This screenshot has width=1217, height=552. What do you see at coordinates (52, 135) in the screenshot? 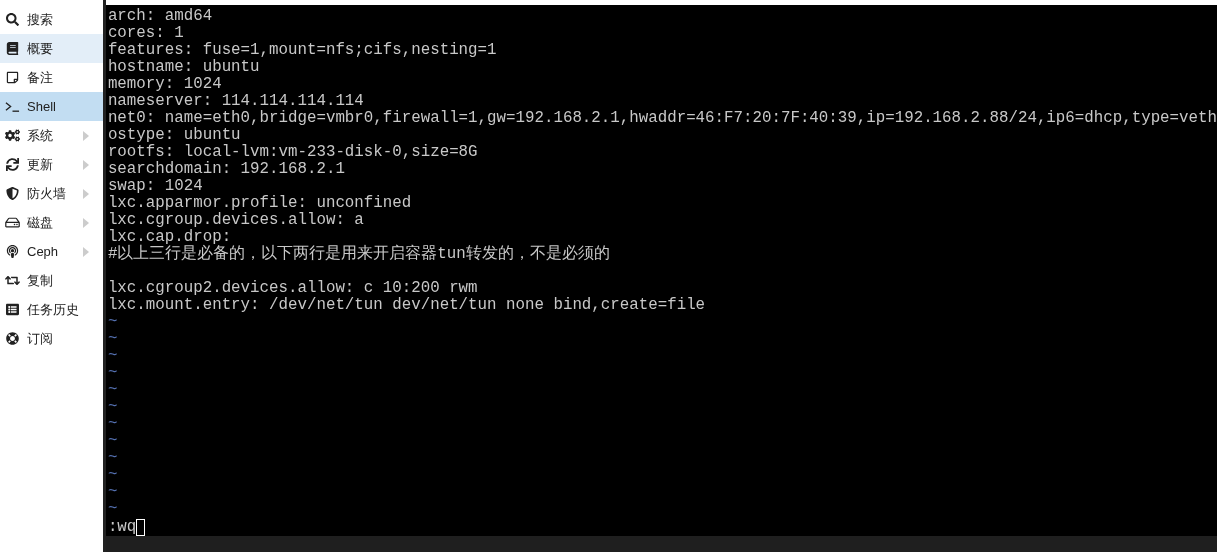
I see `sidebar-item: 系统` at bounding box center [52, 135].